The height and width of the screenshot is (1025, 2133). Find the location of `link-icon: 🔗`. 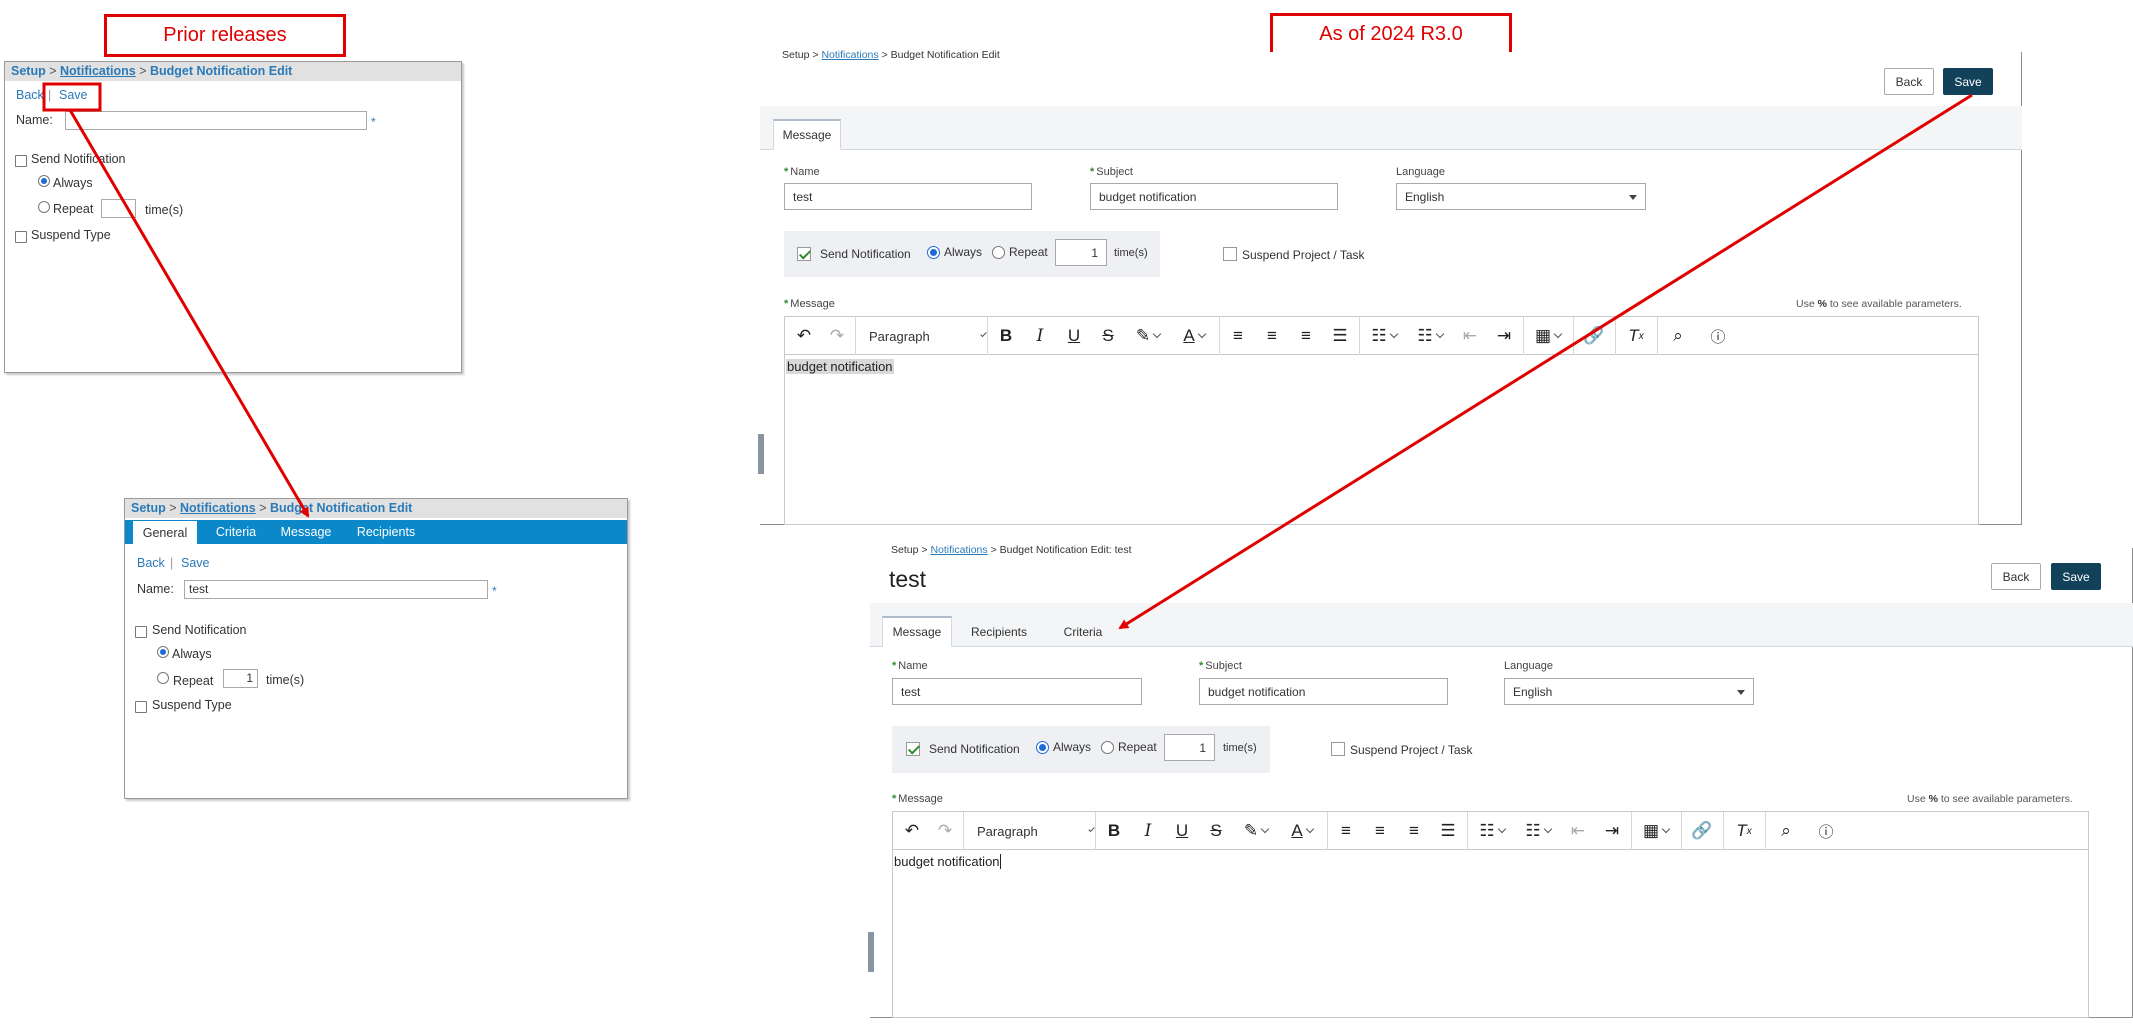

link-icon: 🔗 is located at coordinates (1594, 336).